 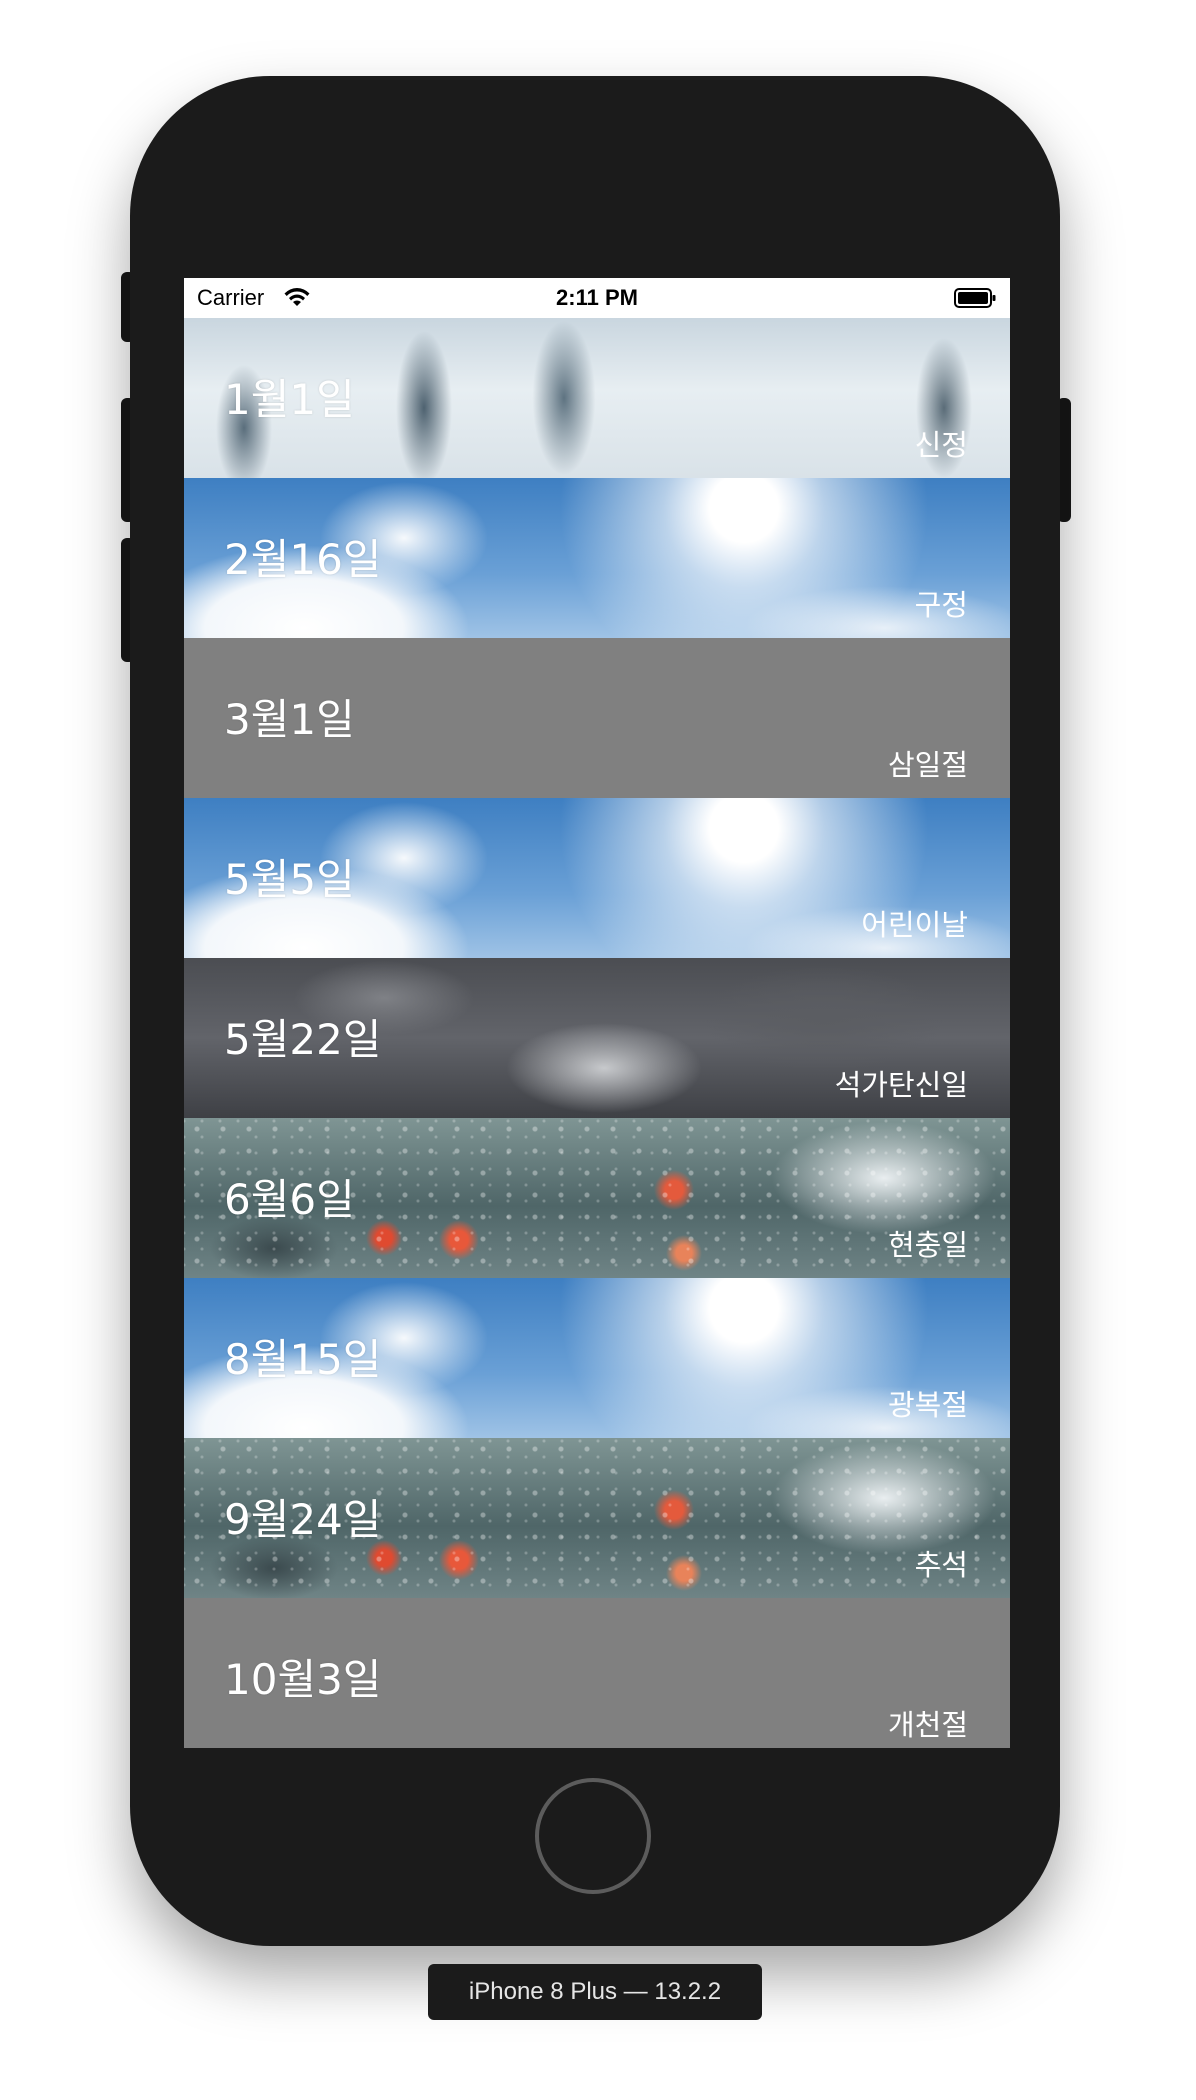 What do you see at coordinates (597, 1358) in the screenshot?
I see `list-item: 8월15일 광복절` at bounding box center [597, 1358].